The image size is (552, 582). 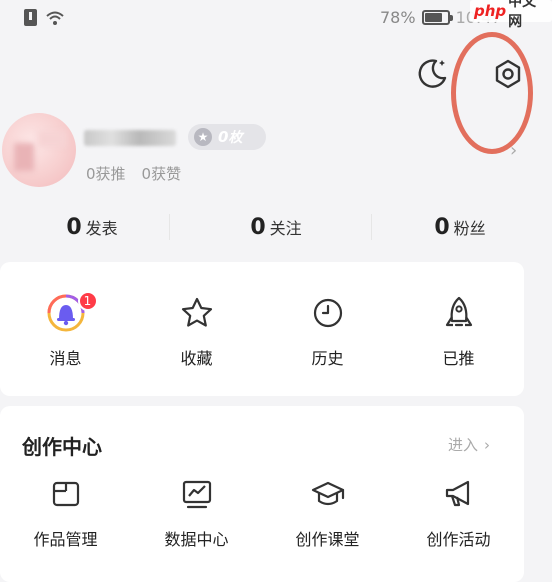 What do you see at coordinates (487, 444) in the screenshot?
I see `chevron-right-icon: ›` at bounding box center [487, 444].